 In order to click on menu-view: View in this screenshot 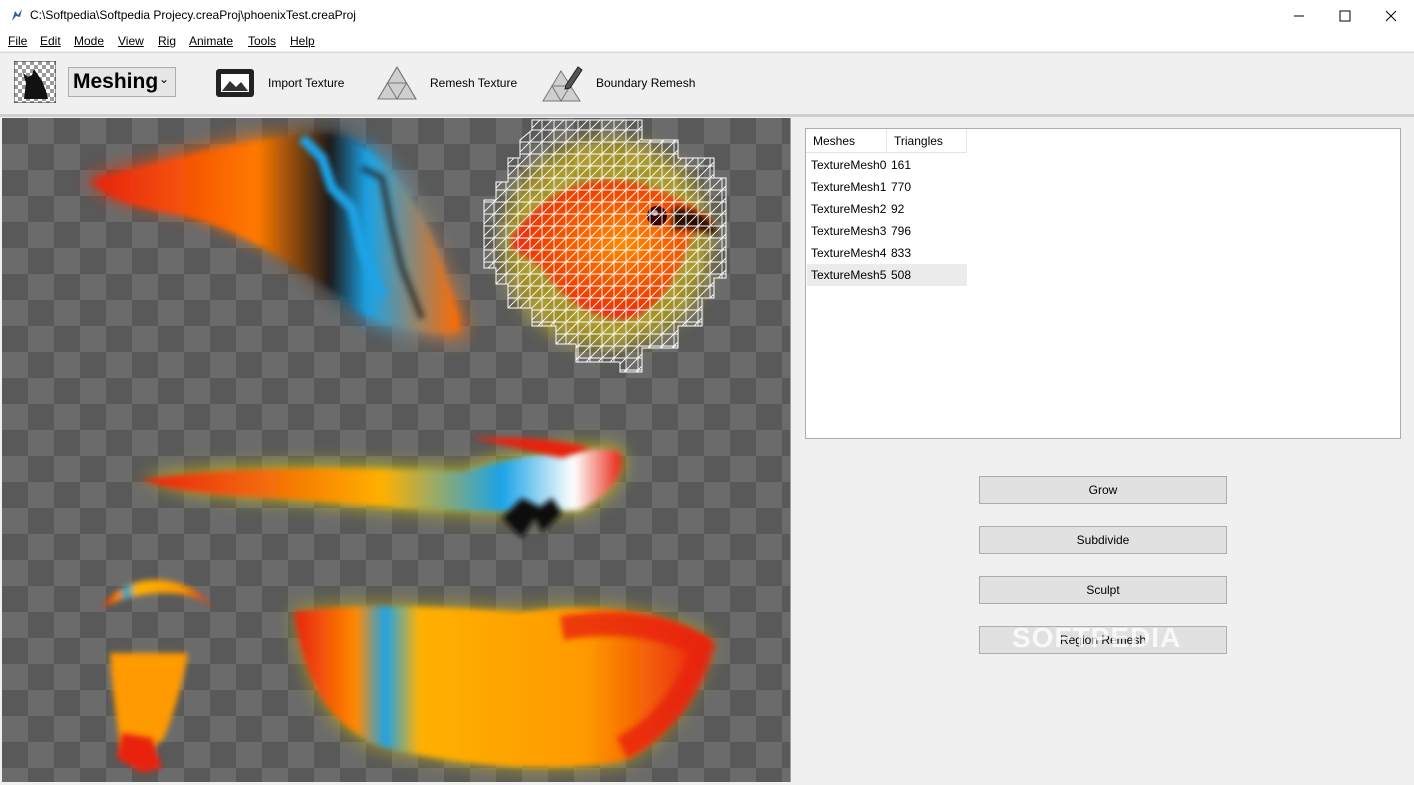, I will do `click(131, 41)`.